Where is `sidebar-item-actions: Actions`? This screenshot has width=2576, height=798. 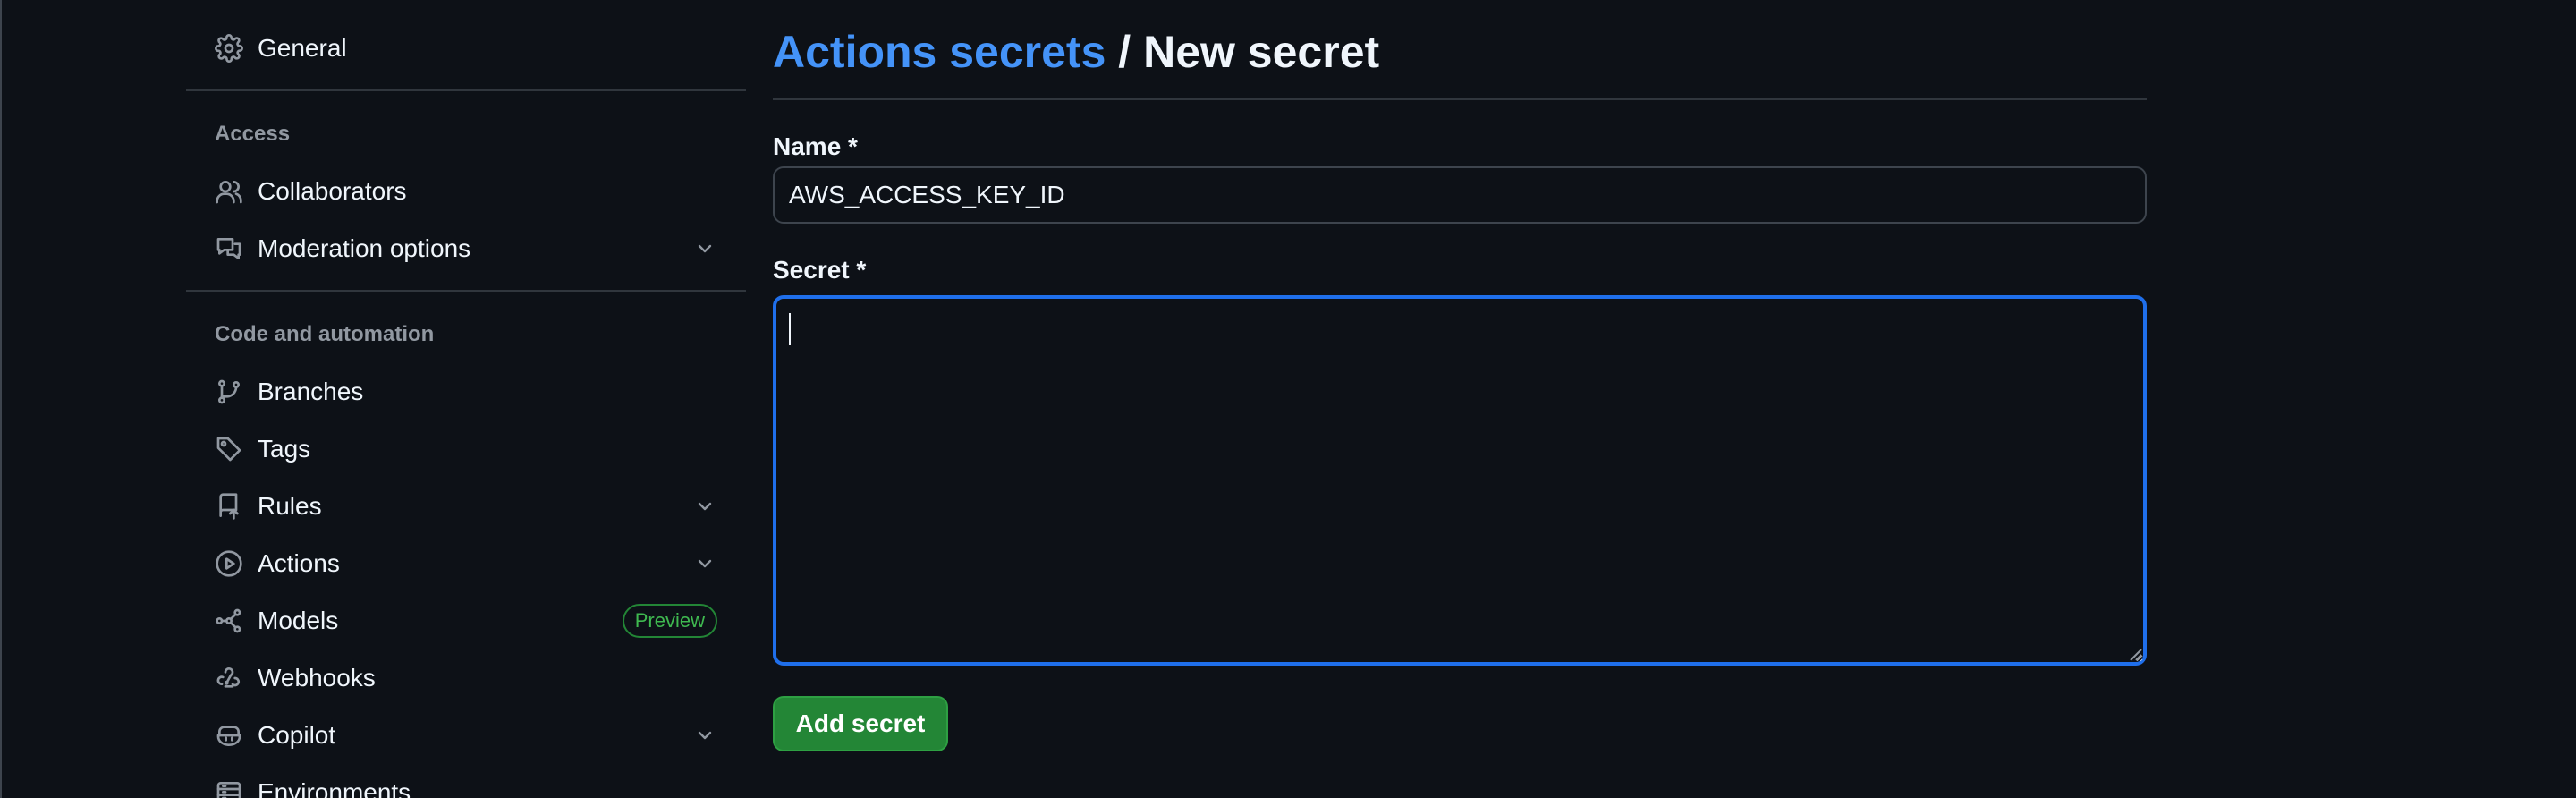 sidebar-item-actions: Actions is located at coordinates (466, 564).